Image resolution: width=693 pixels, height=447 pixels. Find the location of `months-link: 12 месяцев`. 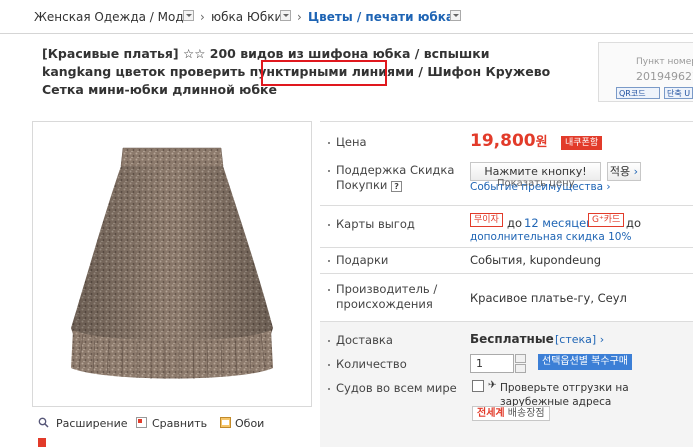

months-link: 12 месяцев is located at coordinates (558, 223).